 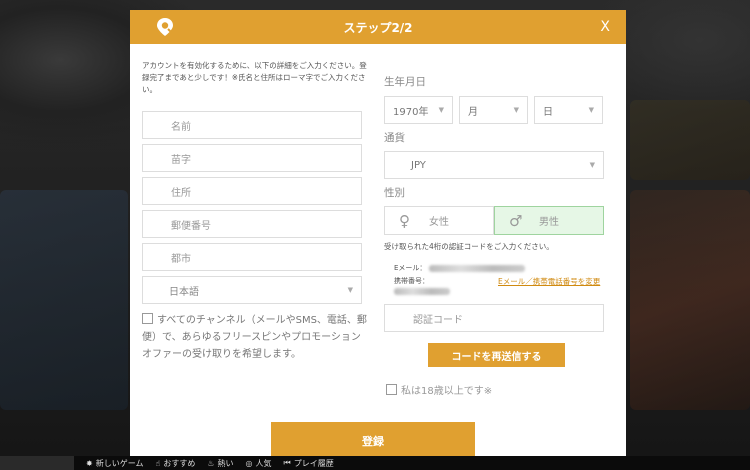 I want to click on close-button: X, so click(x=605, y=27).